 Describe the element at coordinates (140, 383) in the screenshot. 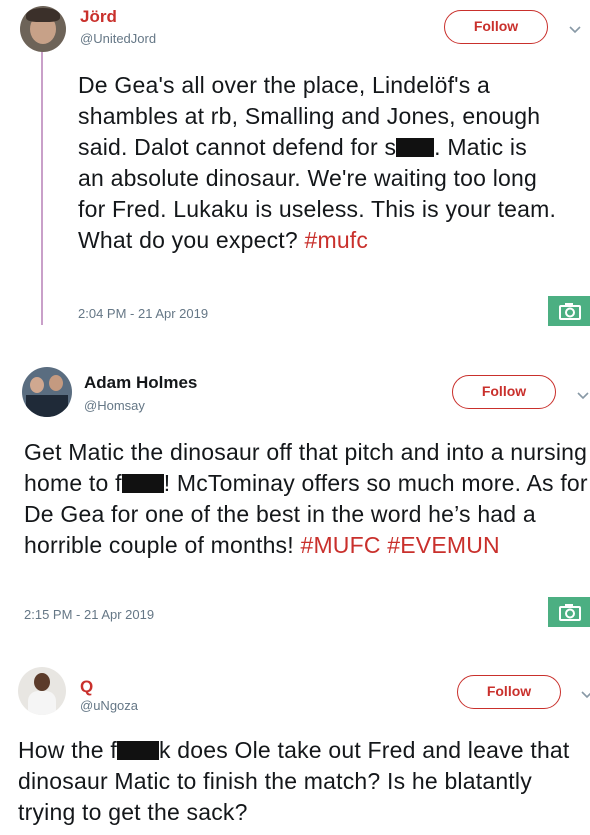

I see `author-name: Adam Holmes` at that location.